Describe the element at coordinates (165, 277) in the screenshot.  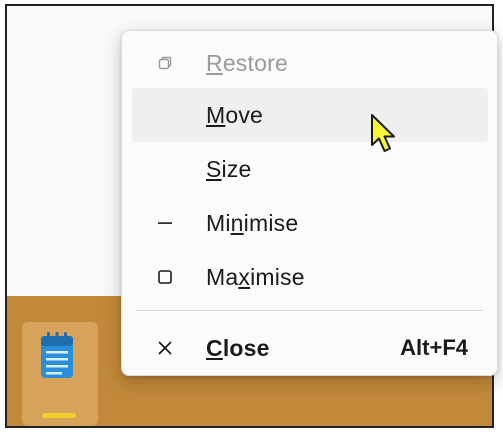
I see `maximize-icon` at that location.